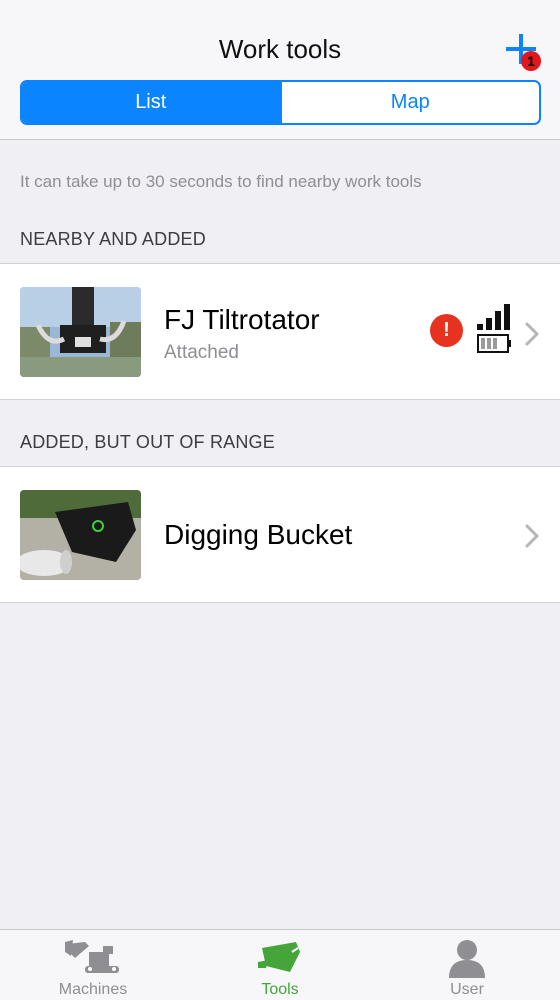  What do you see at coordinates (467, 989) in the screenshot?
I see `tab-label: User` at bounding box center [467, 989].